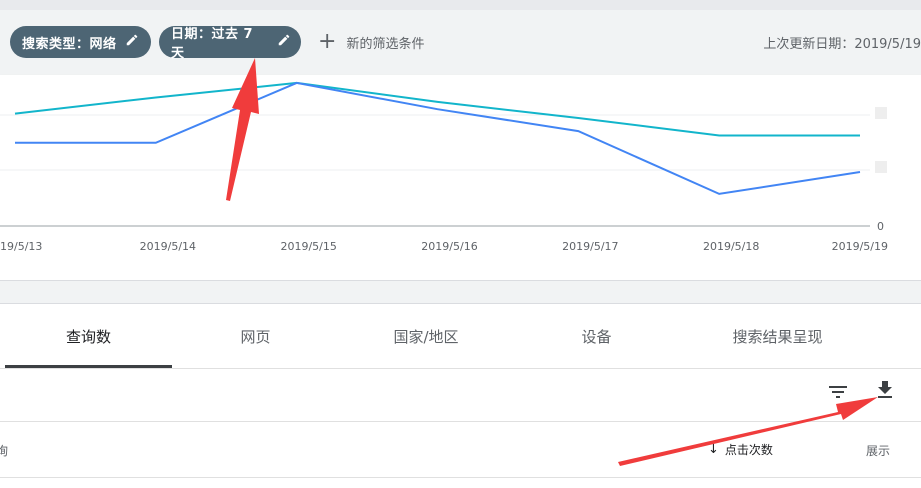  Describe the element at coordinates (327, 41) in the screenshot. I see `plus-icon: +` at that location.